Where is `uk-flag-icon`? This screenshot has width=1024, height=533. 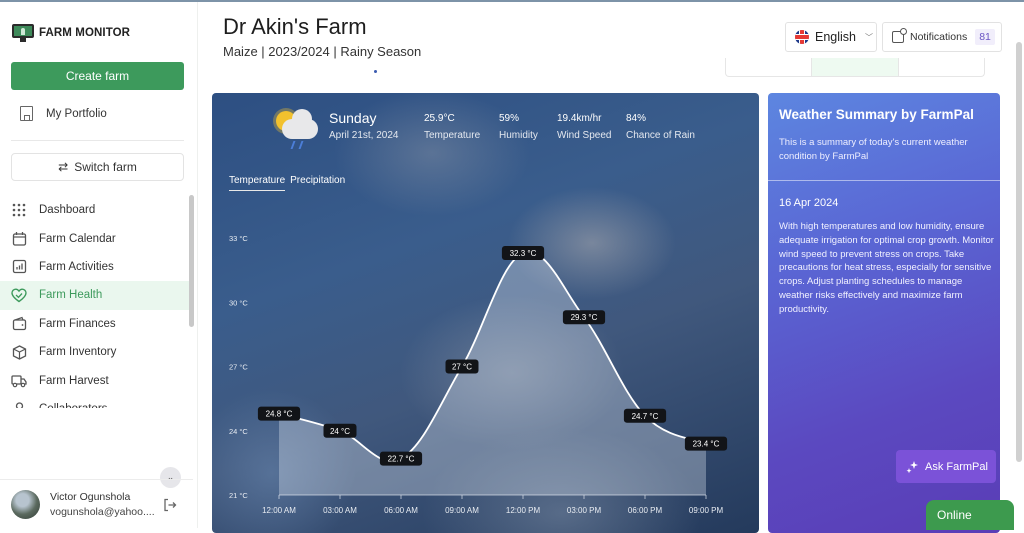 uk-flag-icon is located at coordinates (802, 37).